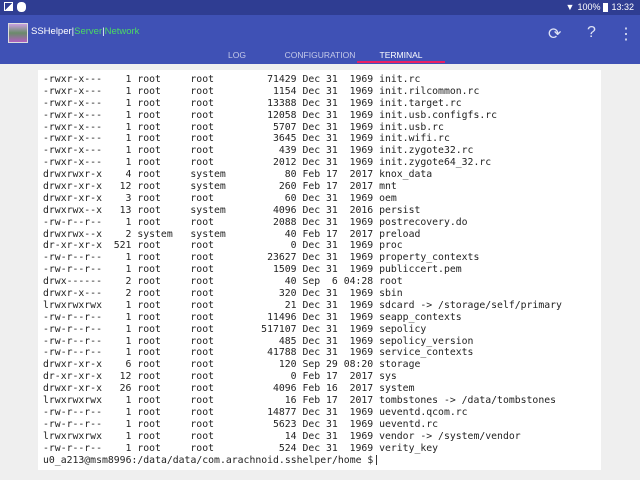 This screenshot has height=480, width=640. I want to click on links: 12, so click(125, 377).